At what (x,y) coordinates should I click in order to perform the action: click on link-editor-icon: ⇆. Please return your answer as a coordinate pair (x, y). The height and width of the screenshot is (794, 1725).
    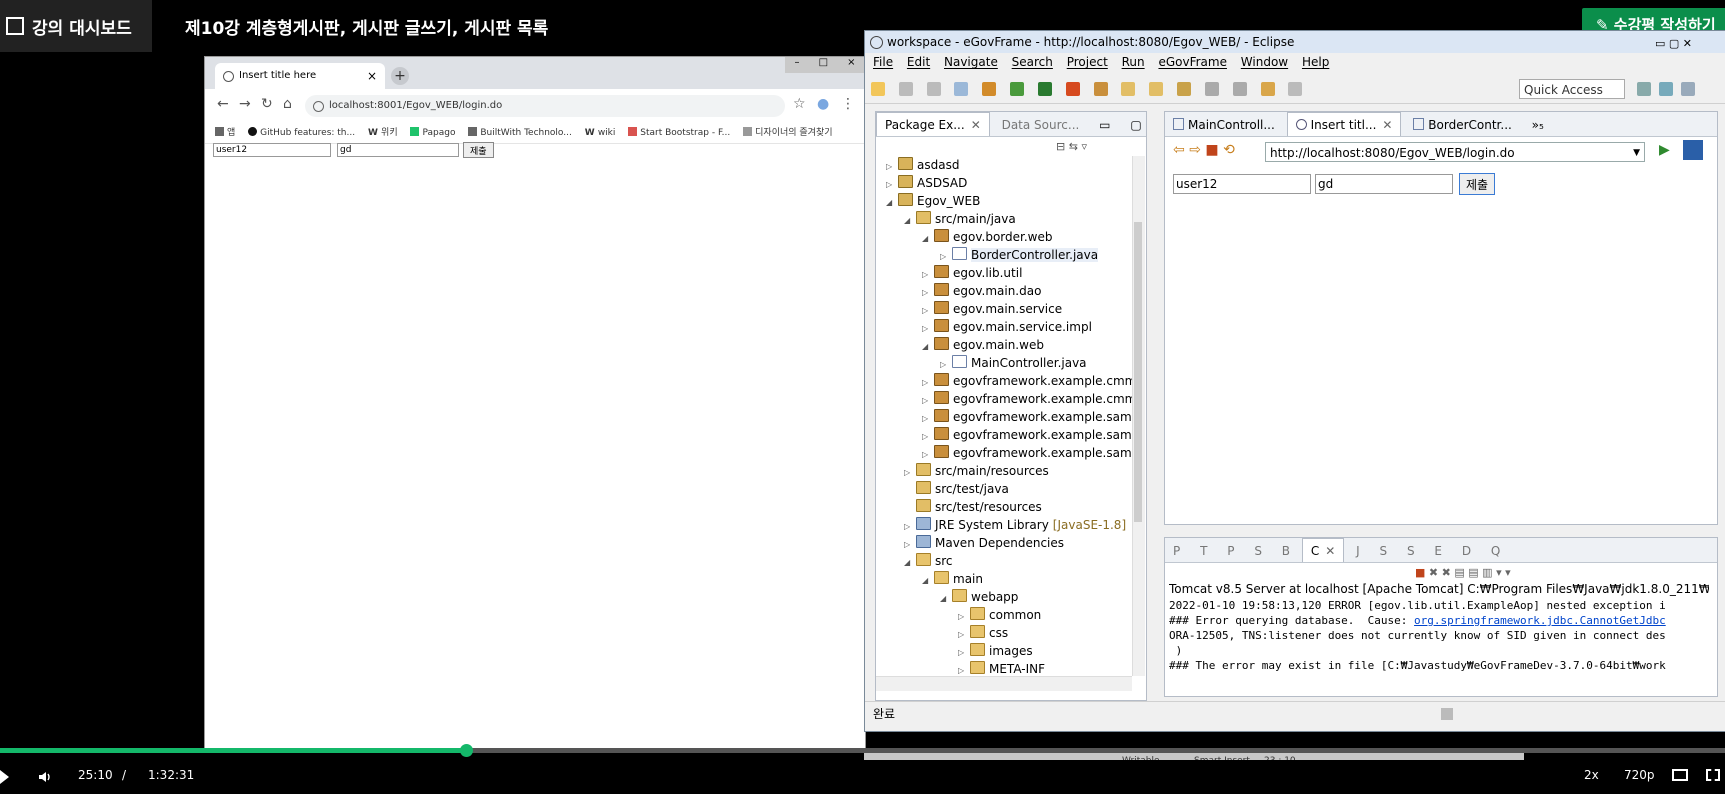
    Looking at the image, I should click on (1073, 146).